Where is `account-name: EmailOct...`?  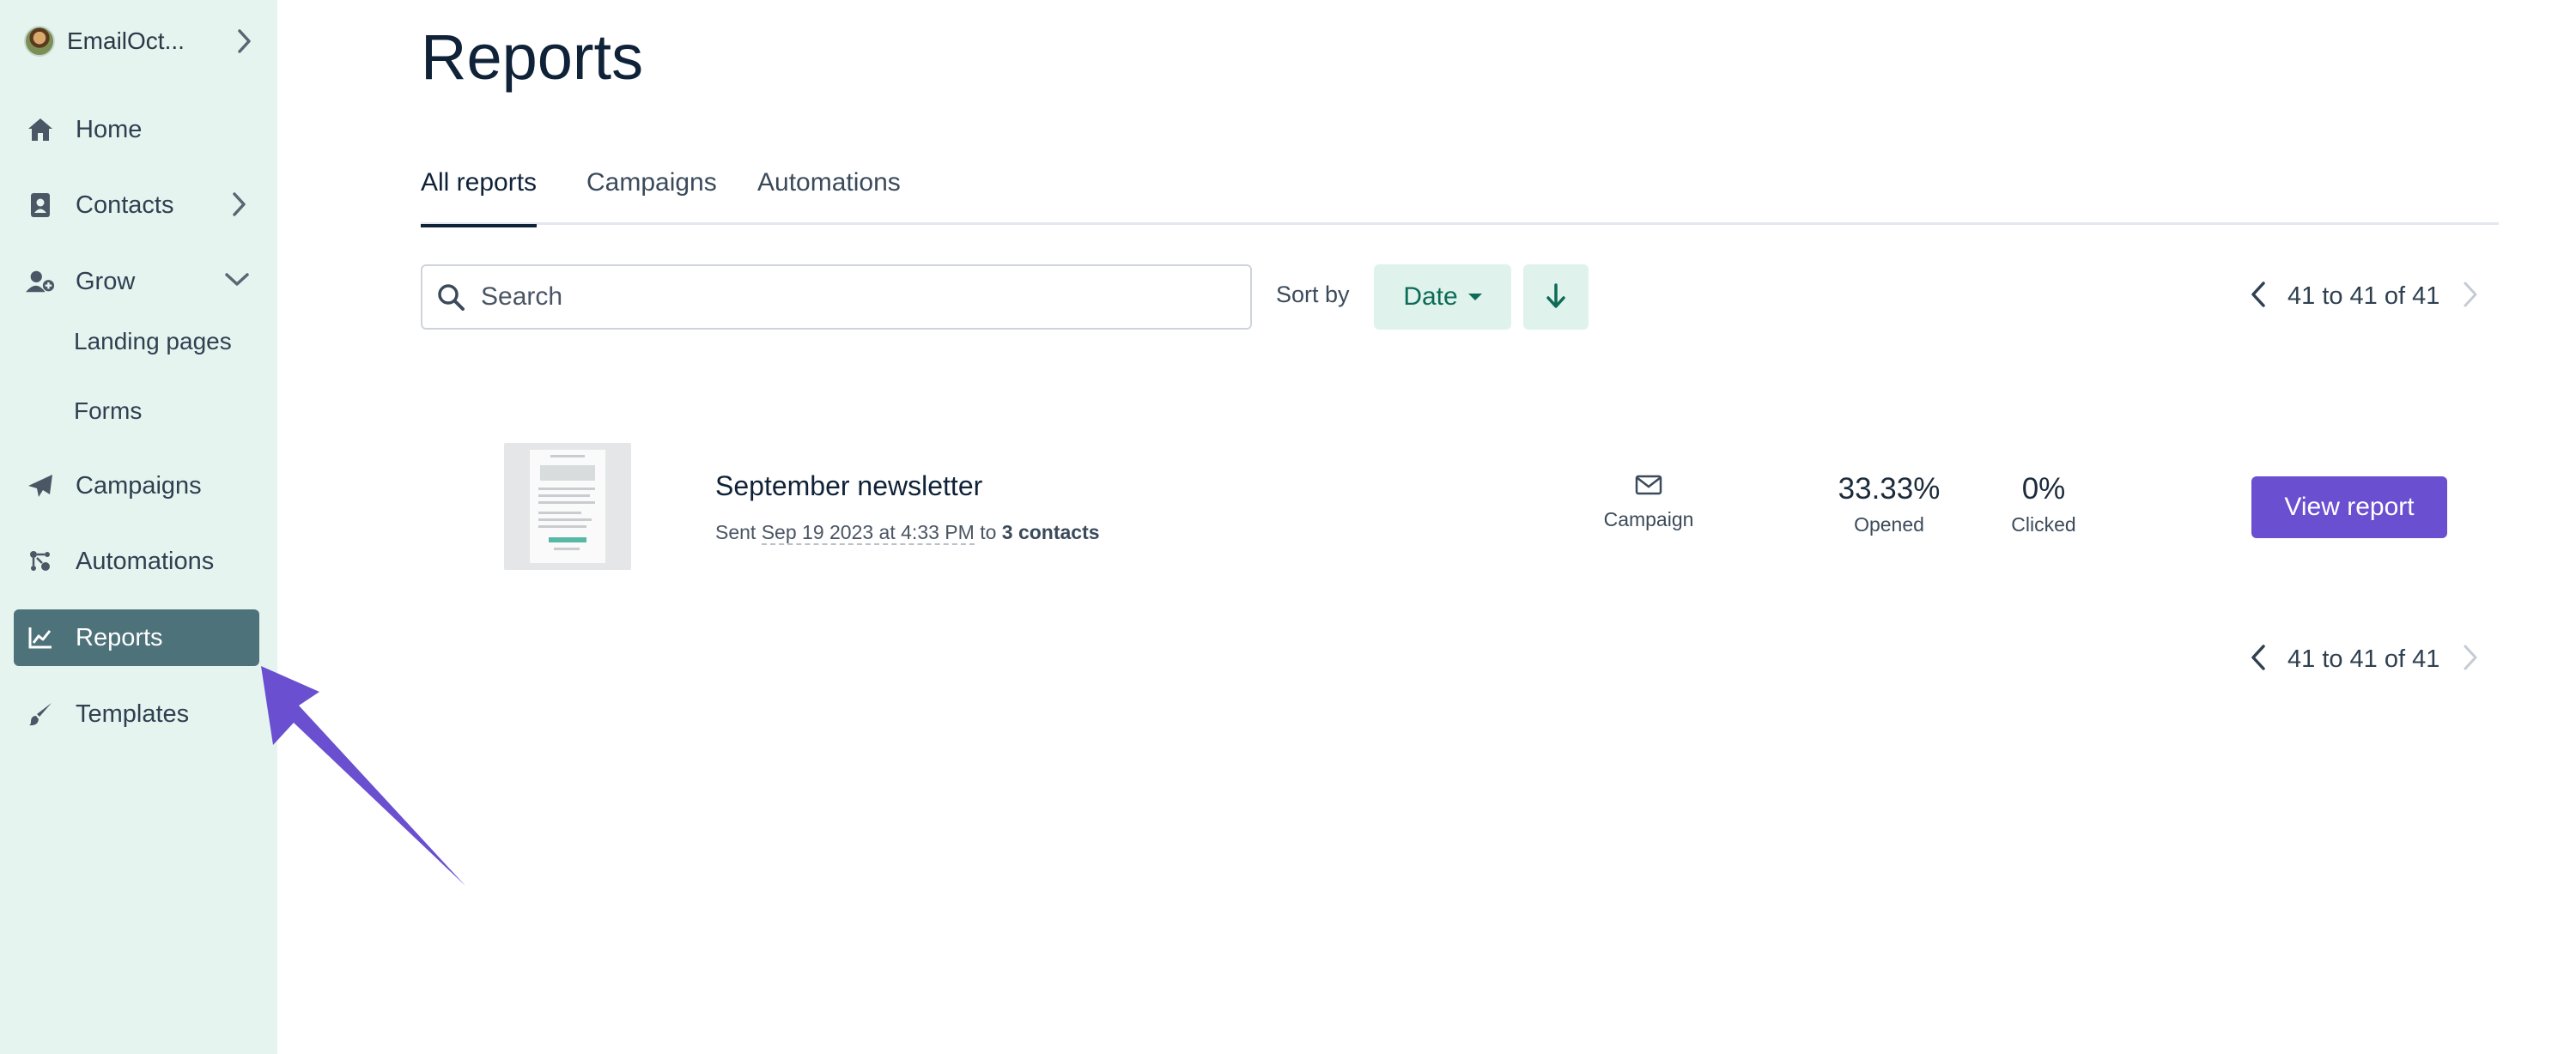
account-name: EmailOct... is located at coordinates (126, 40).